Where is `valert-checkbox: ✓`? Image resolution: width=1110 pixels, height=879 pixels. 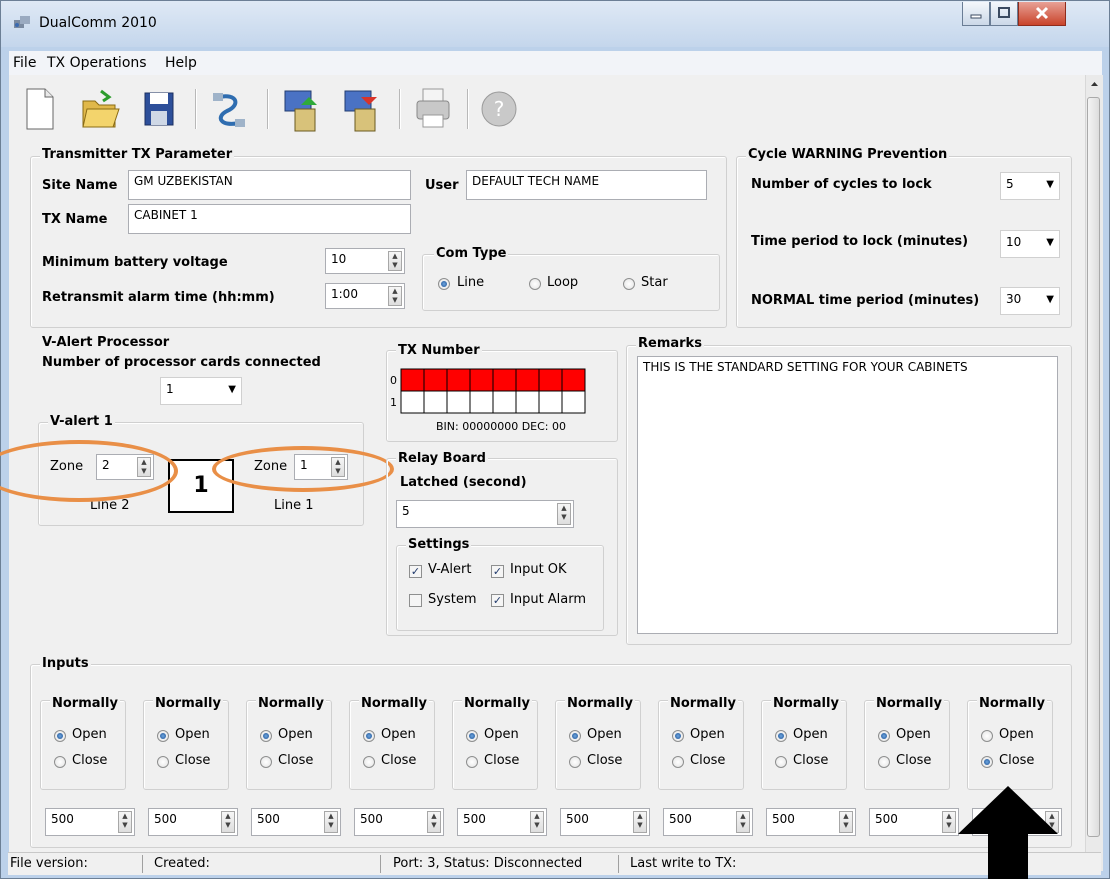
valert-checkbox: ✓ is located at coordinates (415, 571).